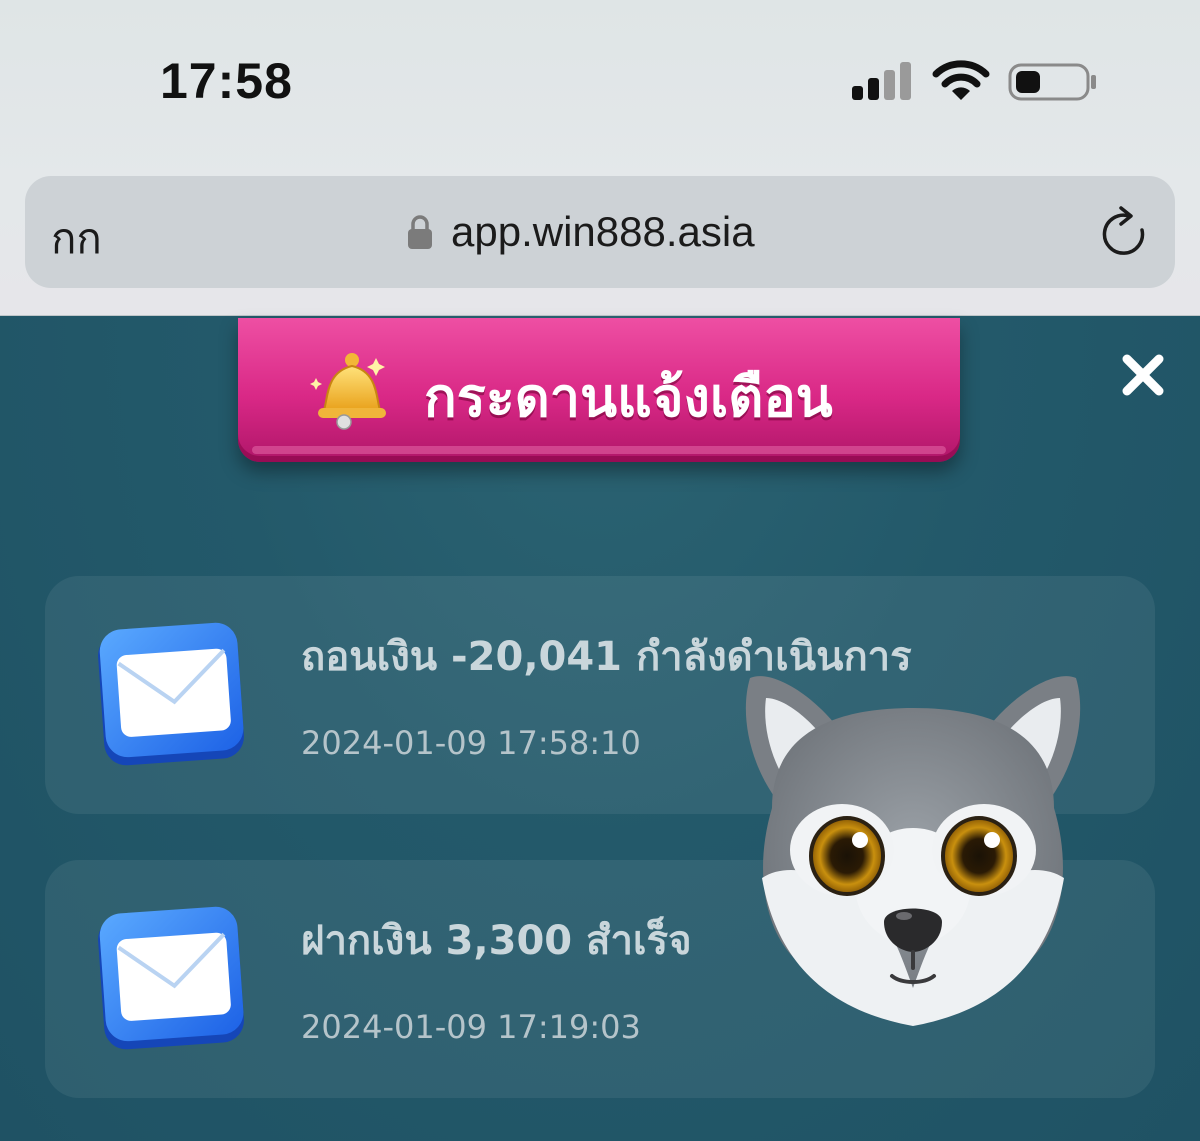  I want to click on board-title: กระดานแจ้งเตือน, so click(628, 397).